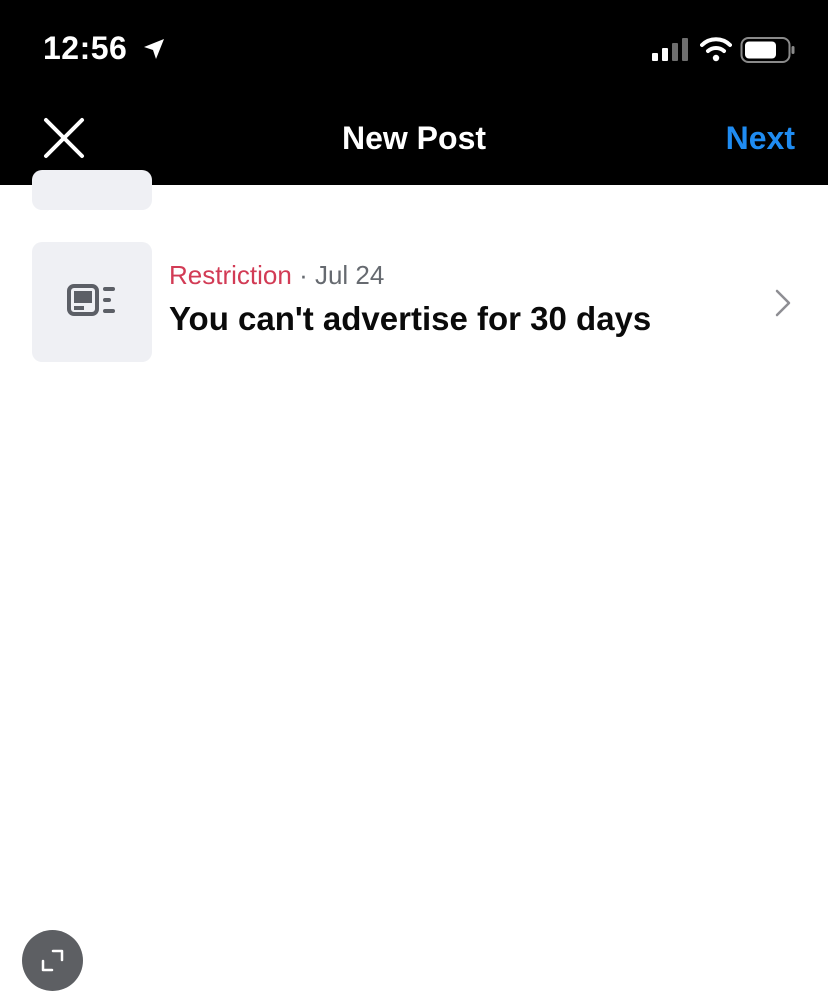  I want to click on cellular-signal-icon, so click(670, 49).